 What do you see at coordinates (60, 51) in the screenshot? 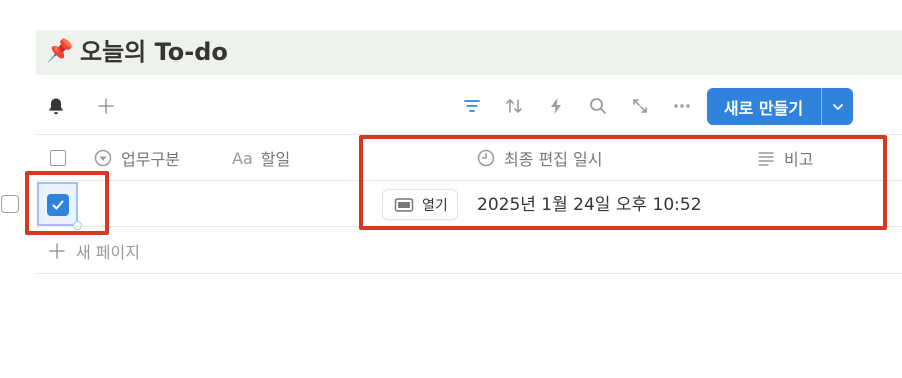
I see `pin-icon: 📌` at bounding box center [60, 51].